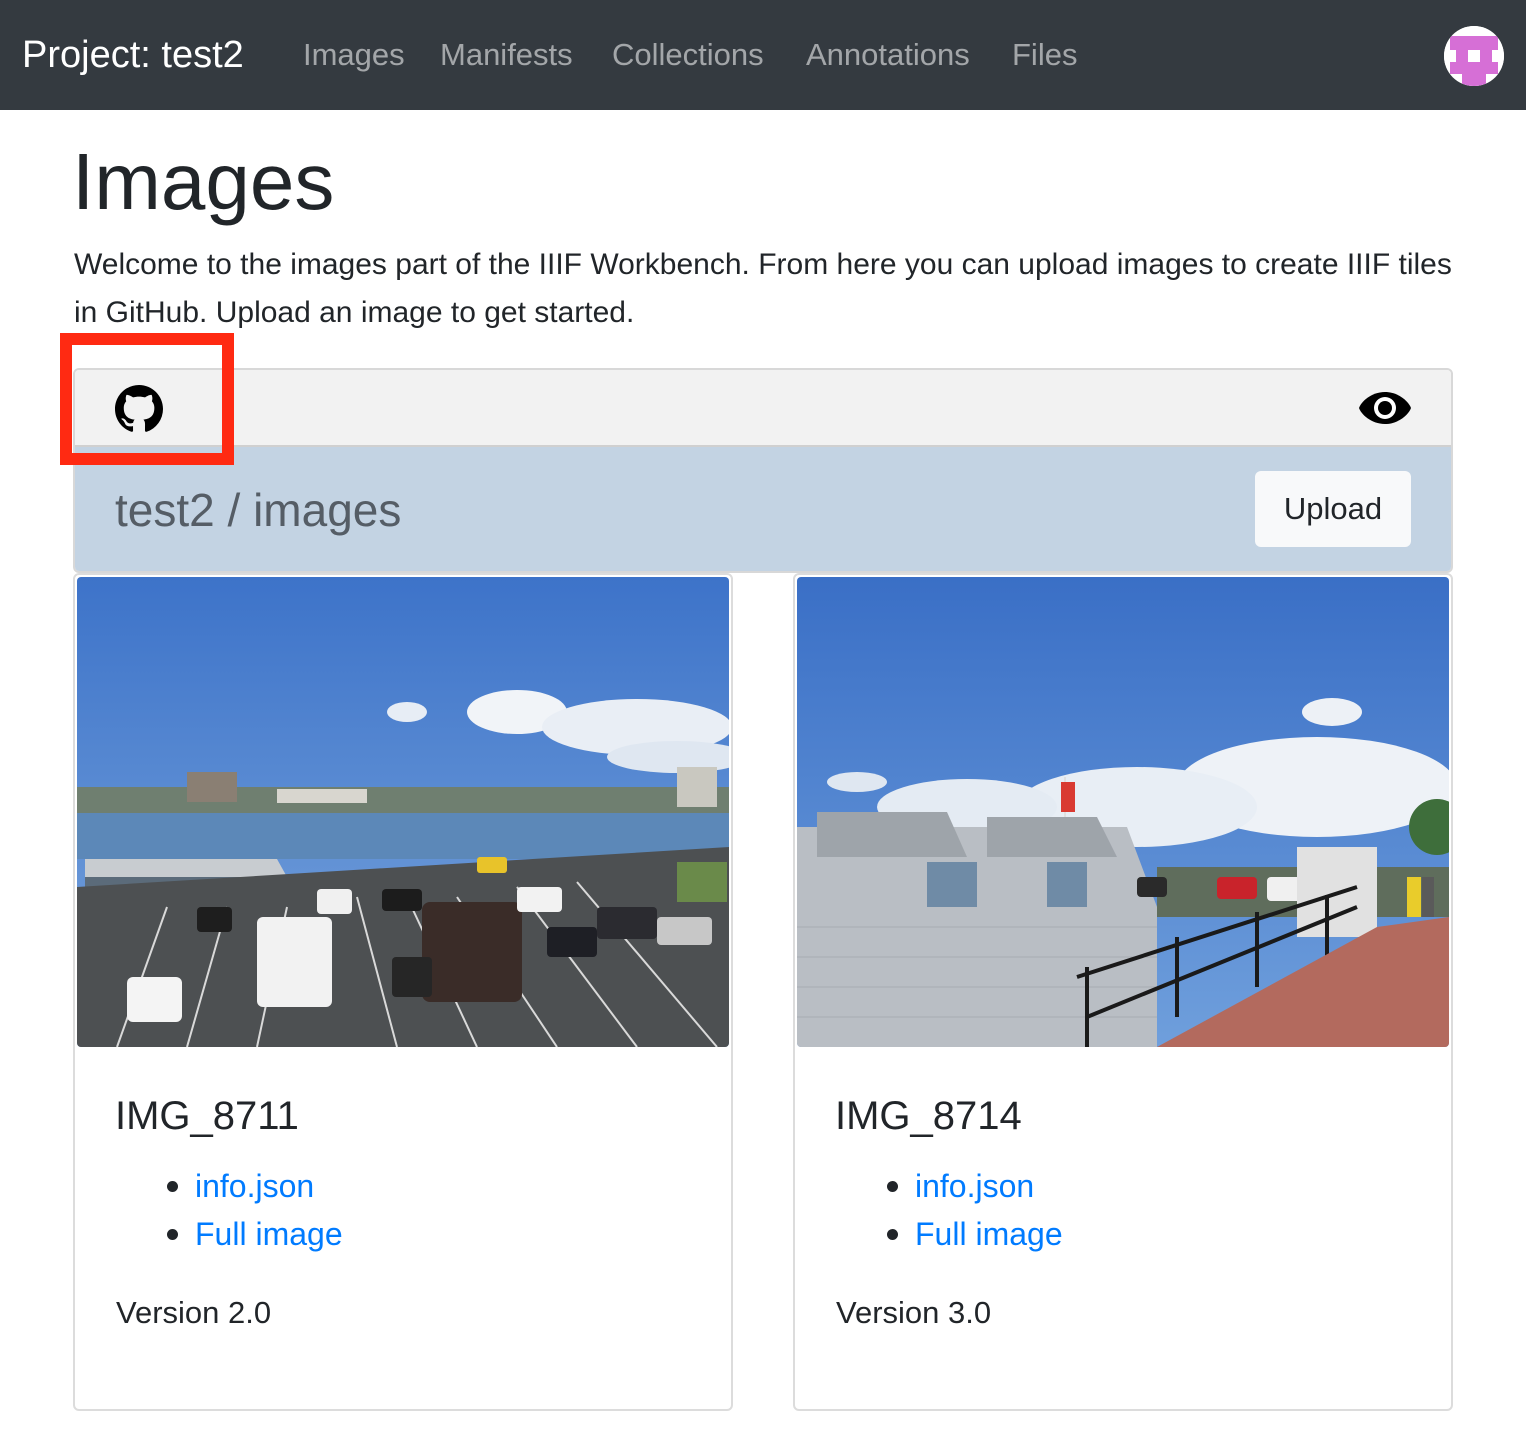 This screenshot has width=1526, height=1452. What do you see at coordinates (203, 181) in the screenshot?
I see `page-title: Images` at bounding box center [203, 181].